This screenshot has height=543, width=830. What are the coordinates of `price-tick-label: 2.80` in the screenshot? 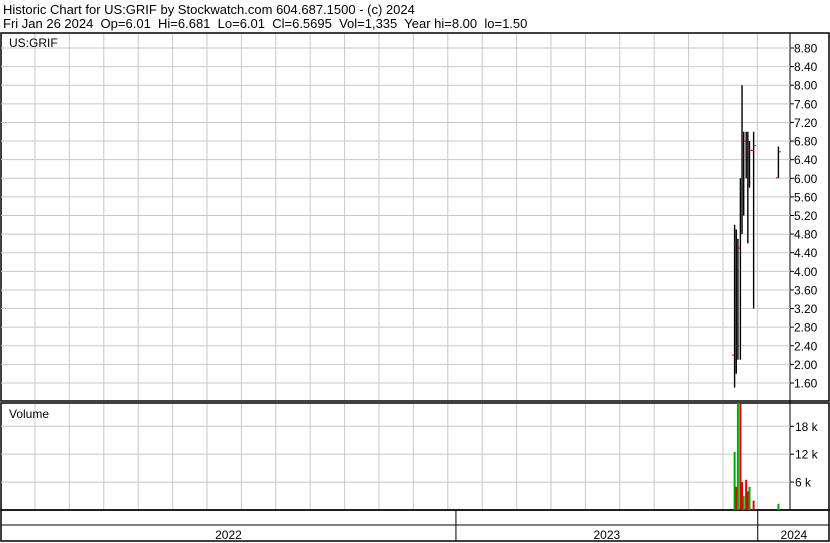 It's located at (806, 328).